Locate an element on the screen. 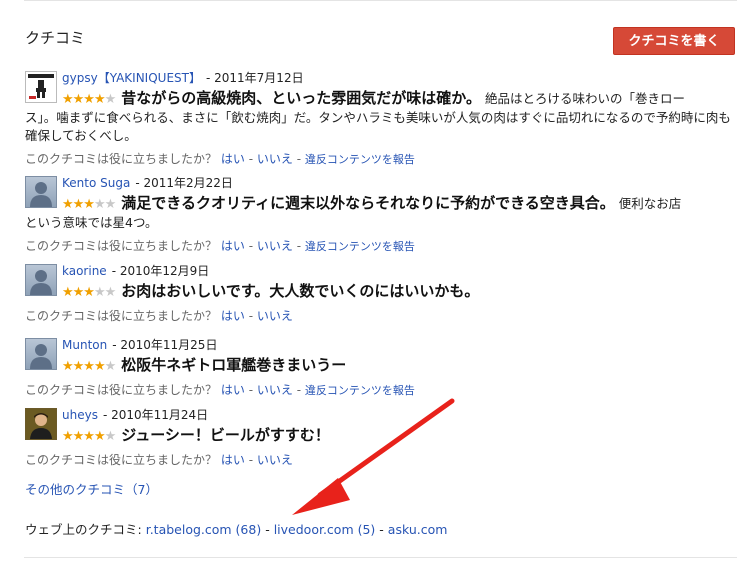  review-date: - 2011年7月12日 is located at coordinates (254, 78).